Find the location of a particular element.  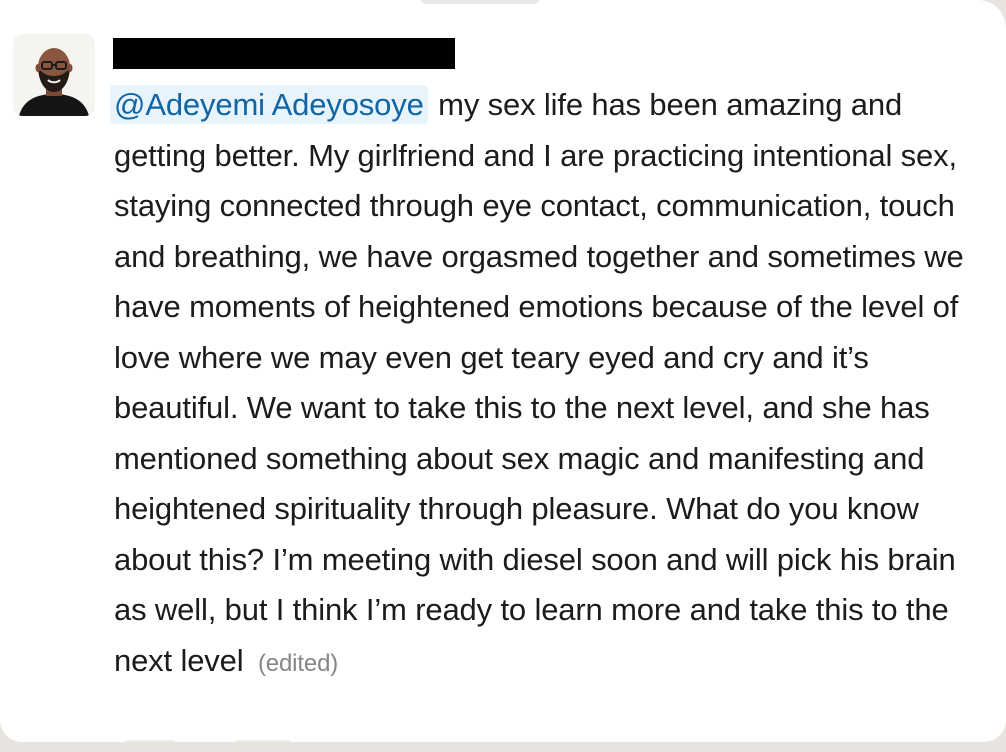

redacted-sender-name is located at coordinates (284, 53).